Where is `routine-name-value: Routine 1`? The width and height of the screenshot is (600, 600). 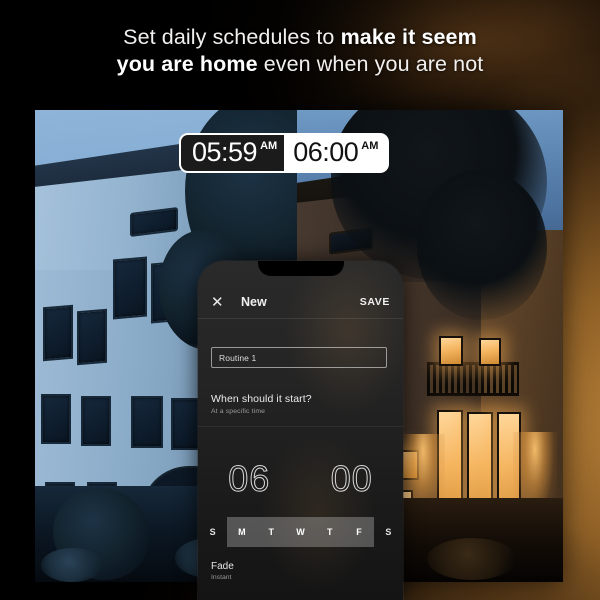
routine-name-value: Routine 1 is located at coordinates (238, 357).